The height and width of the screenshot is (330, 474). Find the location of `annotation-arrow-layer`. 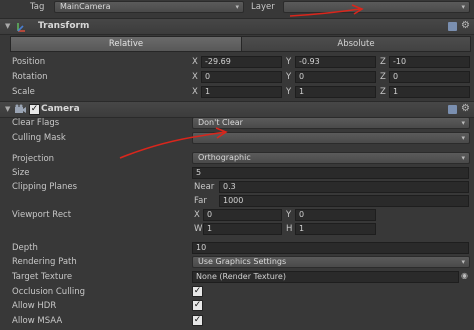

annotation-arrow-layer is located at coordinates (325, 12).